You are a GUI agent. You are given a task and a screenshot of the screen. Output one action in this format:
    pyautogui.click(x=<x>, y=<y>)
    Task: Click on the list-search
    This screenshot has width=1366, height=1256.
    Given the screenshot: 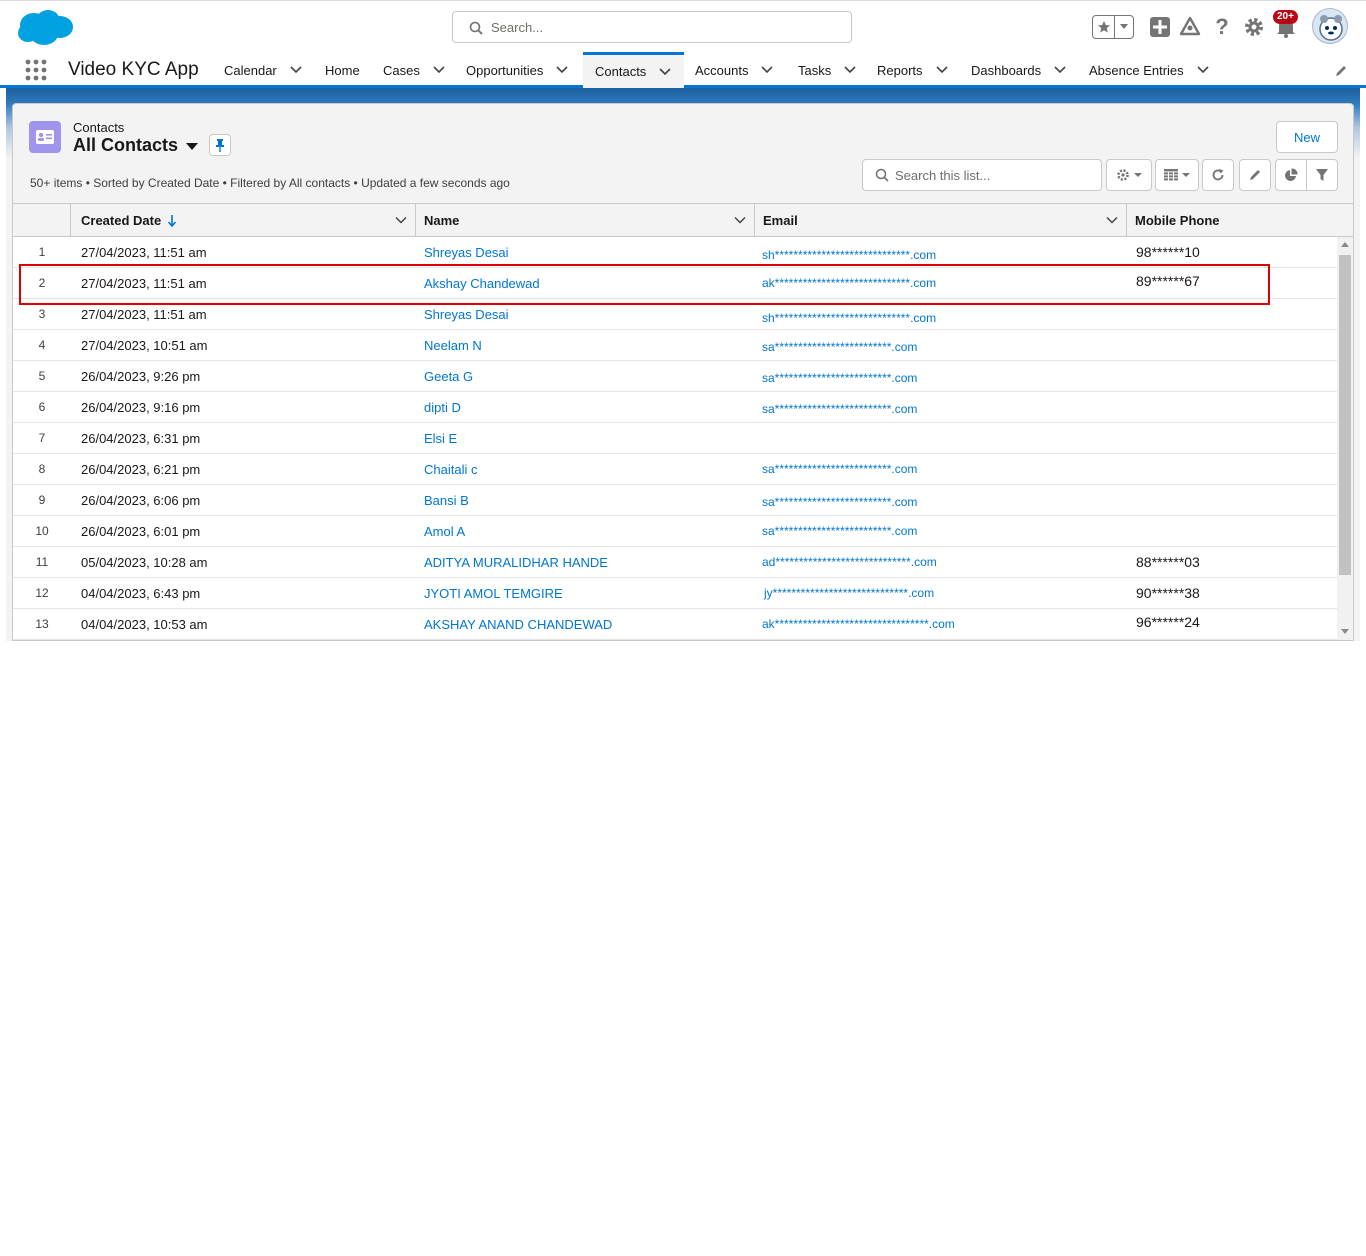 What is the action you would take?
    pyautogui.click(x=982, y=175)
    